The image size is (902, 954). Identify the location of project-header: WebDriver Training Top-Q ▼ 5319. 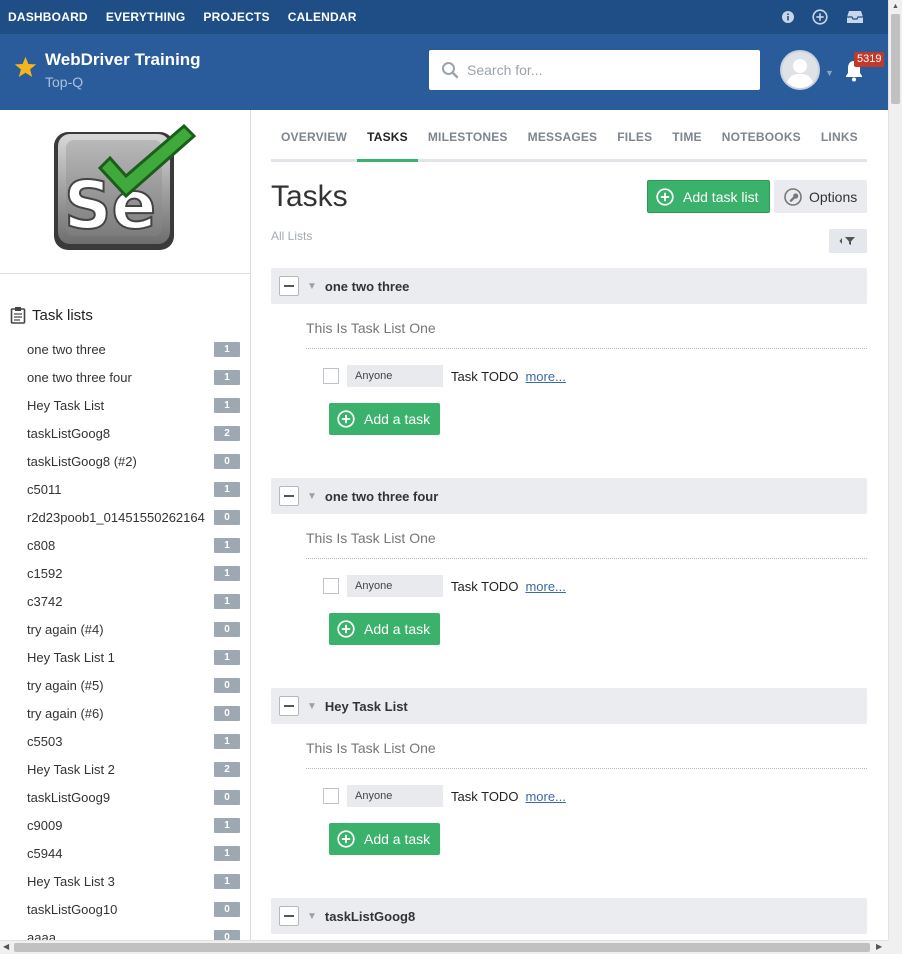
(444, 72).